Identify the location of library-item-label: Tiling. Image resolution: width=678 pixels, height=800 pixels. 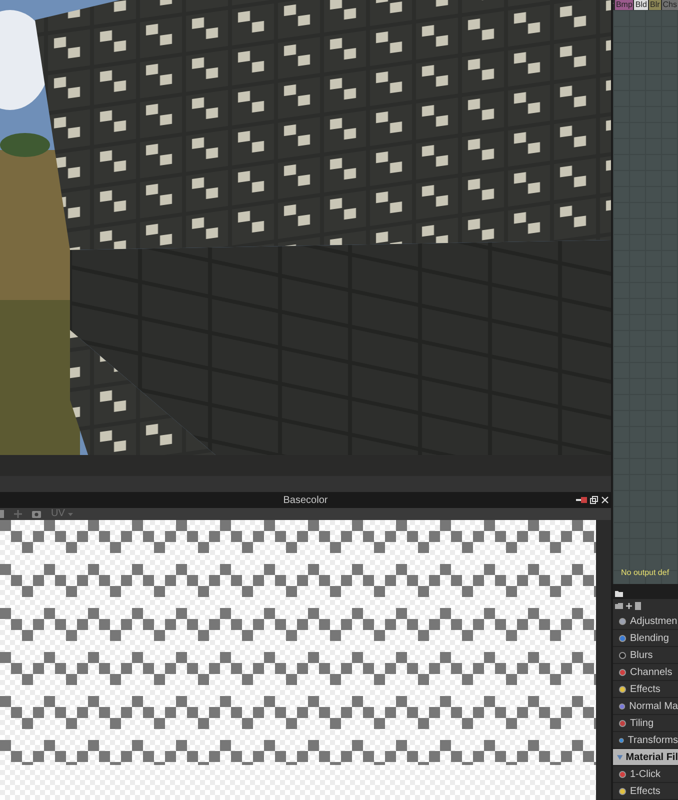
(642, 723).